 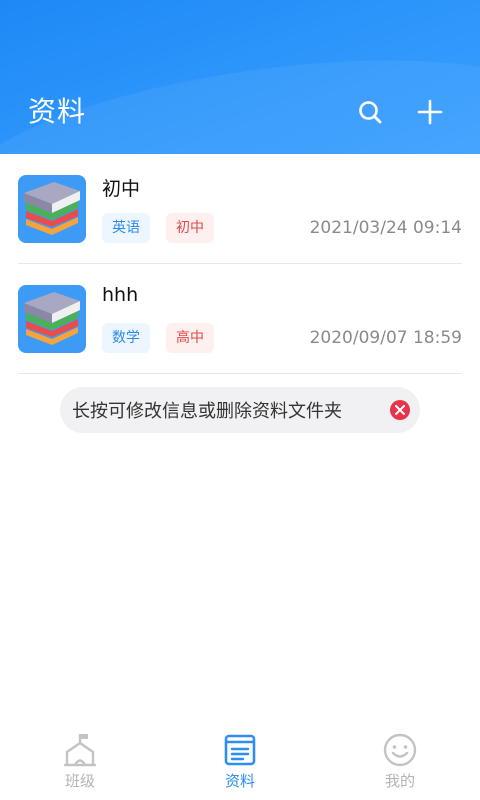 I want to click on tab-materials: 资料, so click(x=240, y=761).